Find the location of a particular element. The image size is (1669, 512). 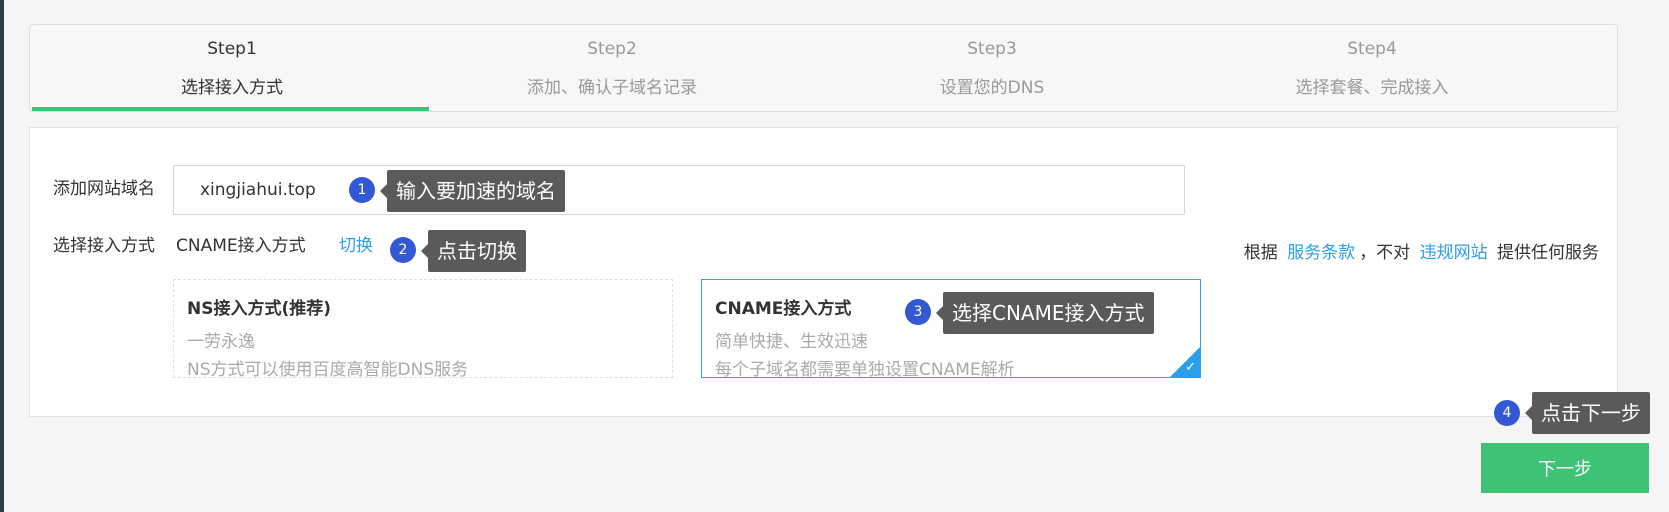

annotation-badge-1: 1 is located at coordinates (362, 190).